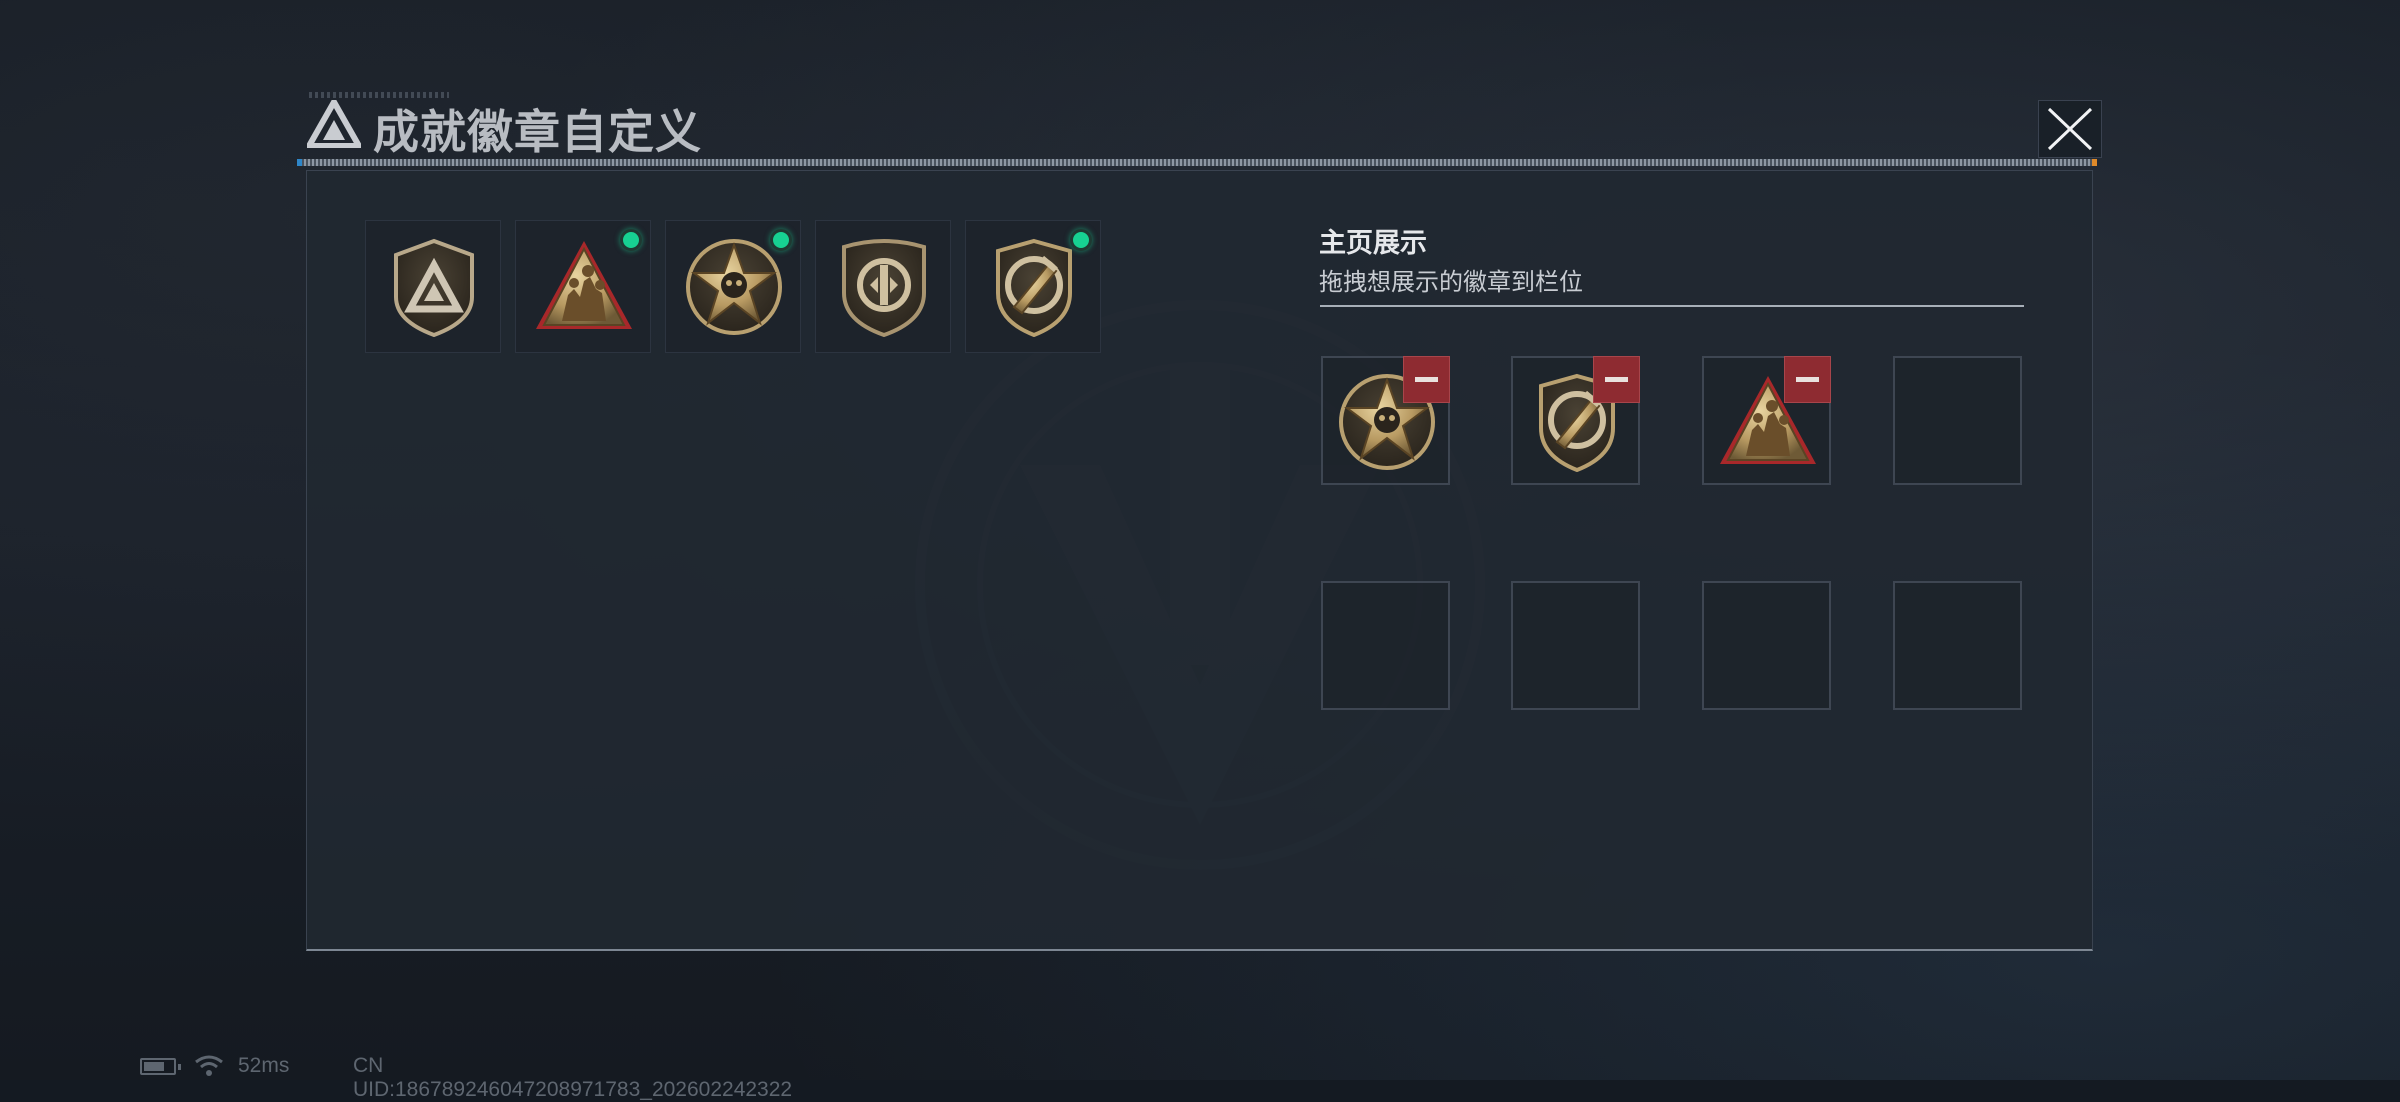  I want to click on display-section-hint: 拖拽想展示的徽章到栏位, so click(1451, 282).